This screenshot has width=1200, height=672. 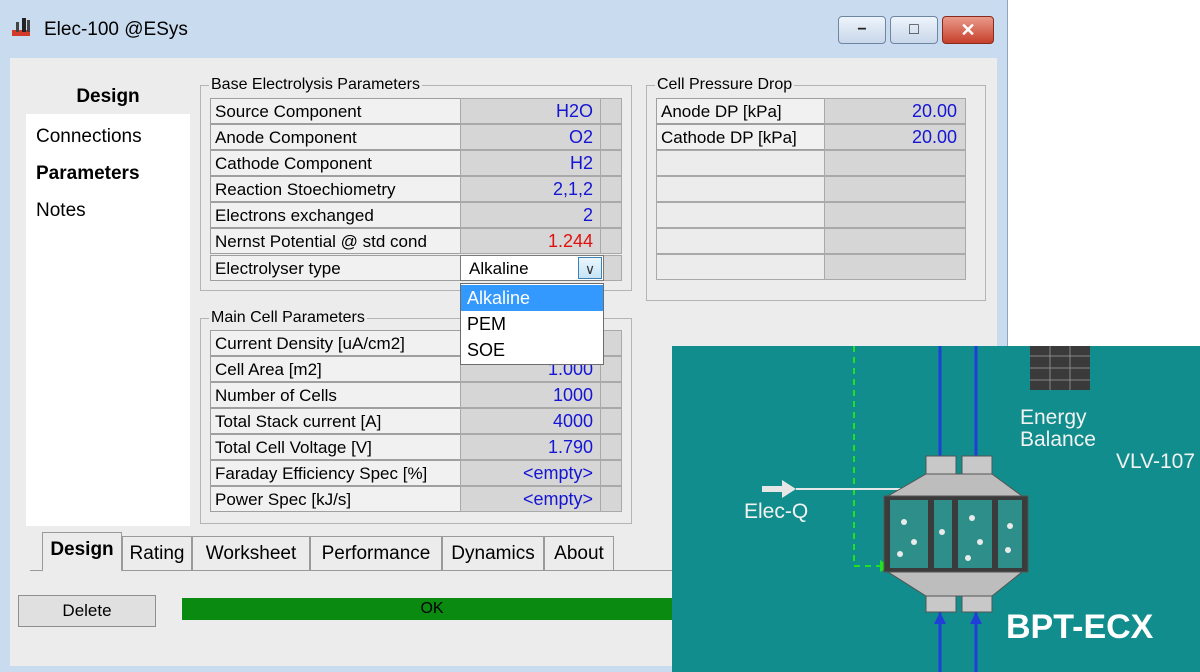 What do you see at coordinates (1060, 368) in the screenshot?
I see `energy-balance-block` at bounding box center [1060, 368].